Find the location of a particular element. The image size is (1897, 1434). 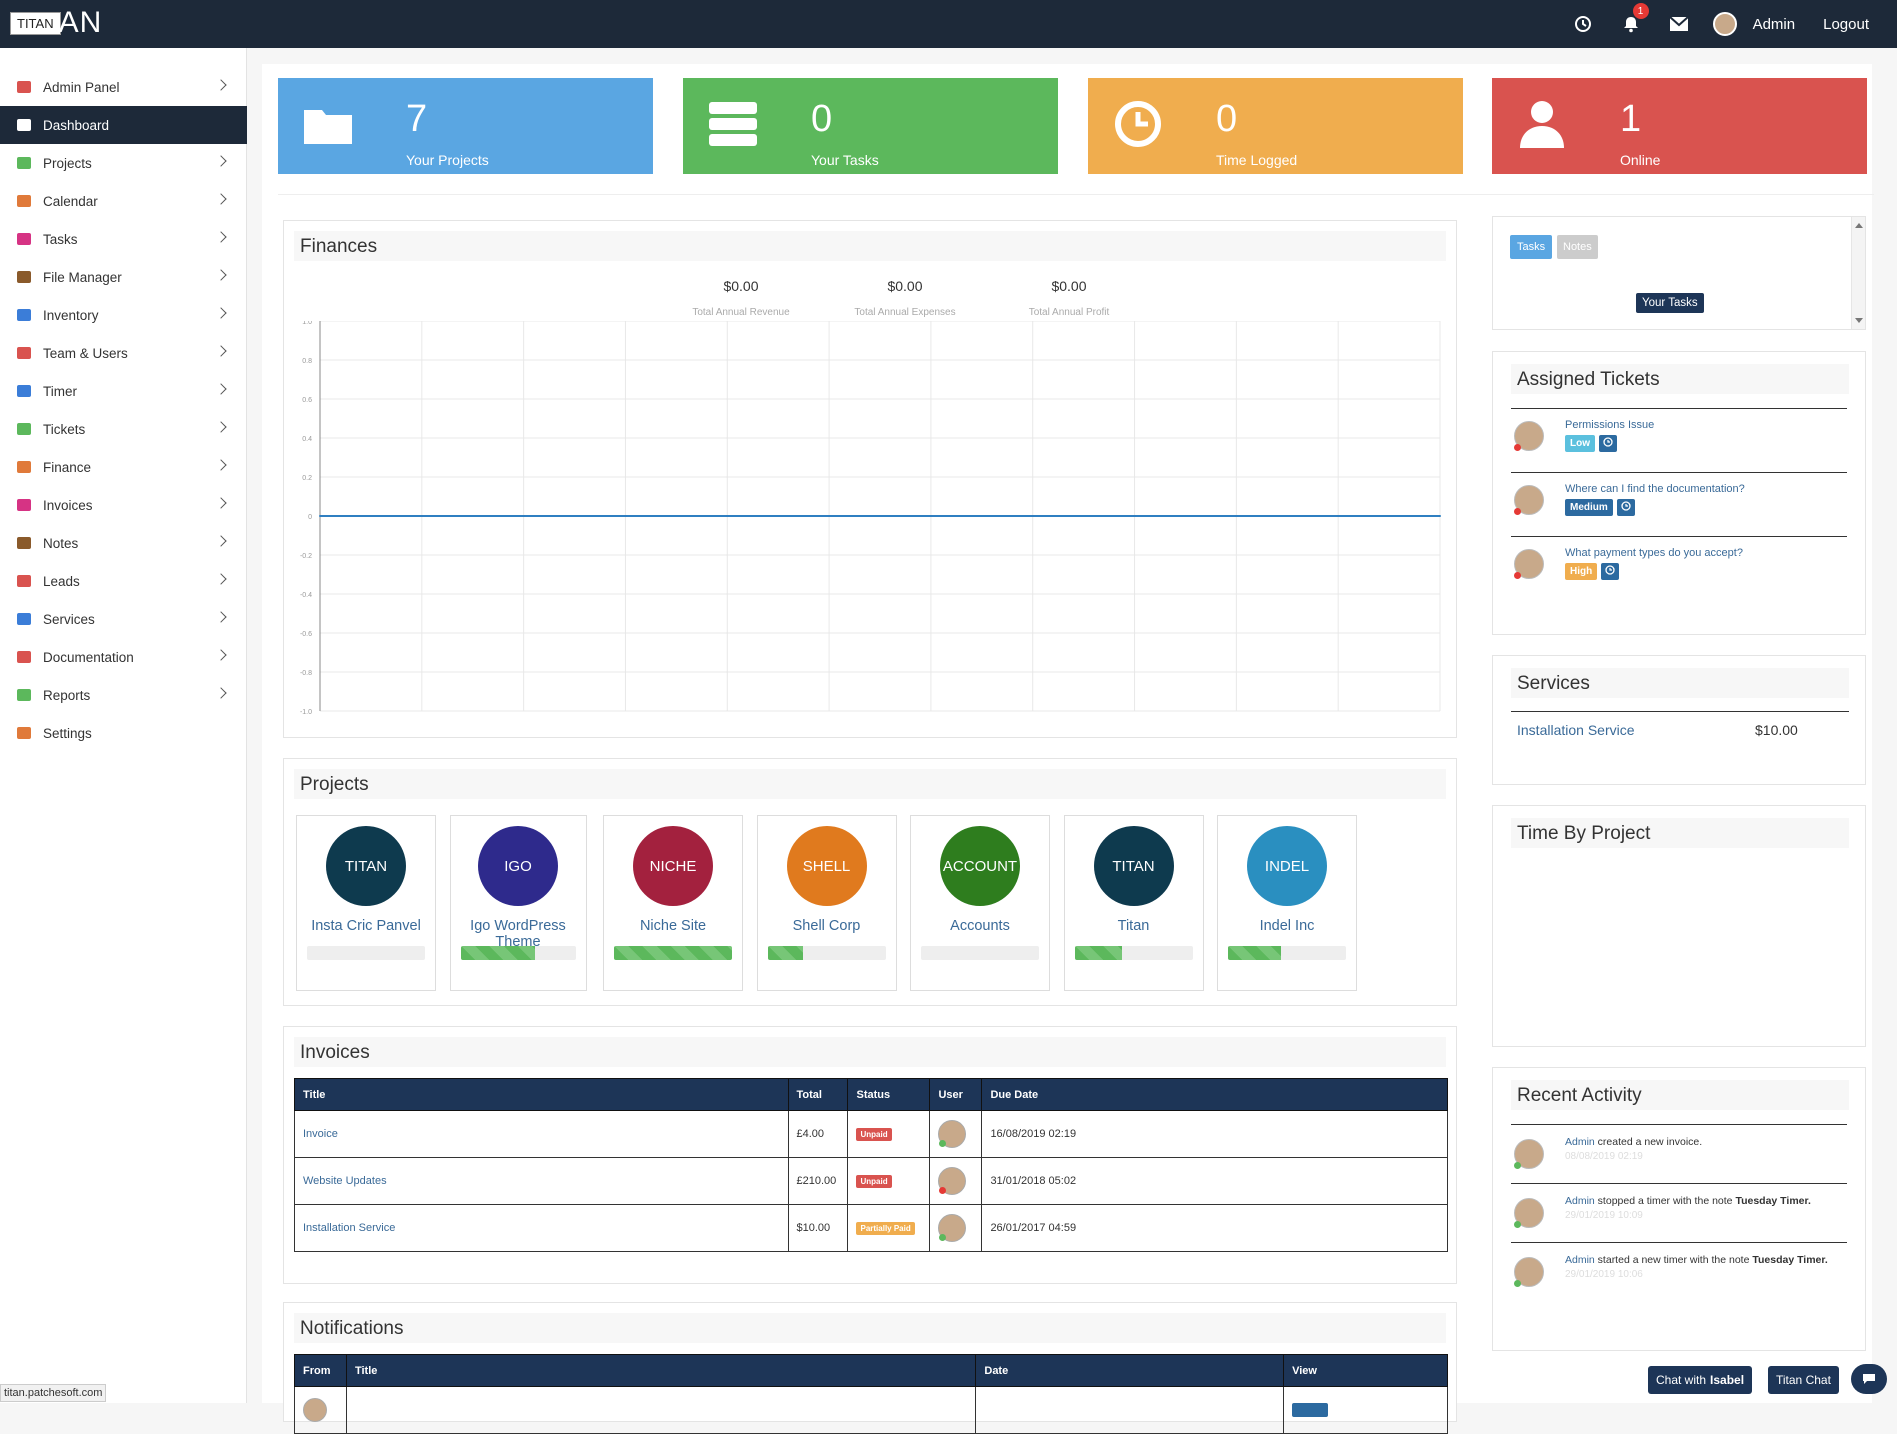

logout-link: Logout is located at coordinates (1846, 24).